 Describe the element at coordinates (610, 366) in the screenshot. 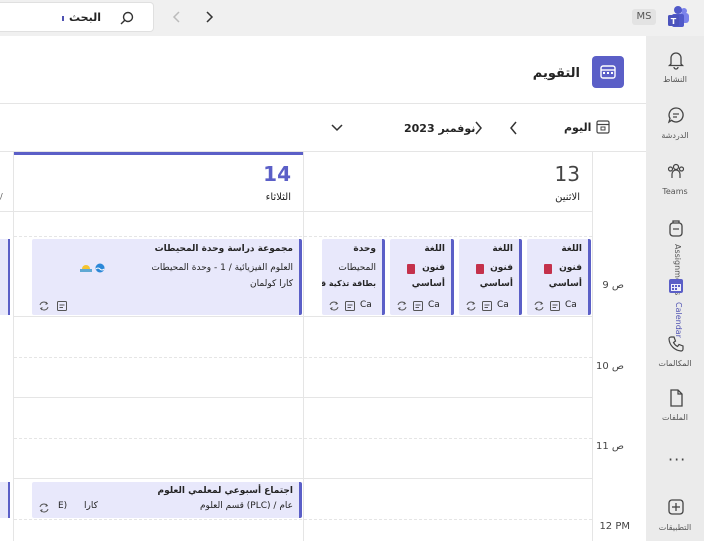

I see `time-label: 10 ص` at that location.